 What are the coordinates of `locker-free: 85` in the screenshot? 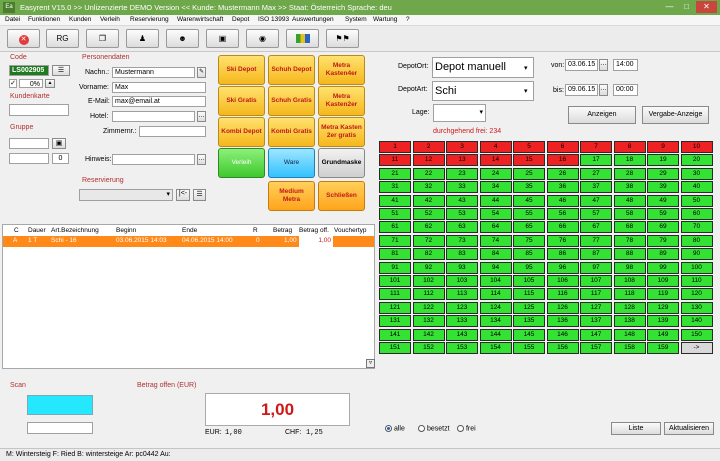 It's located at (529, 254).